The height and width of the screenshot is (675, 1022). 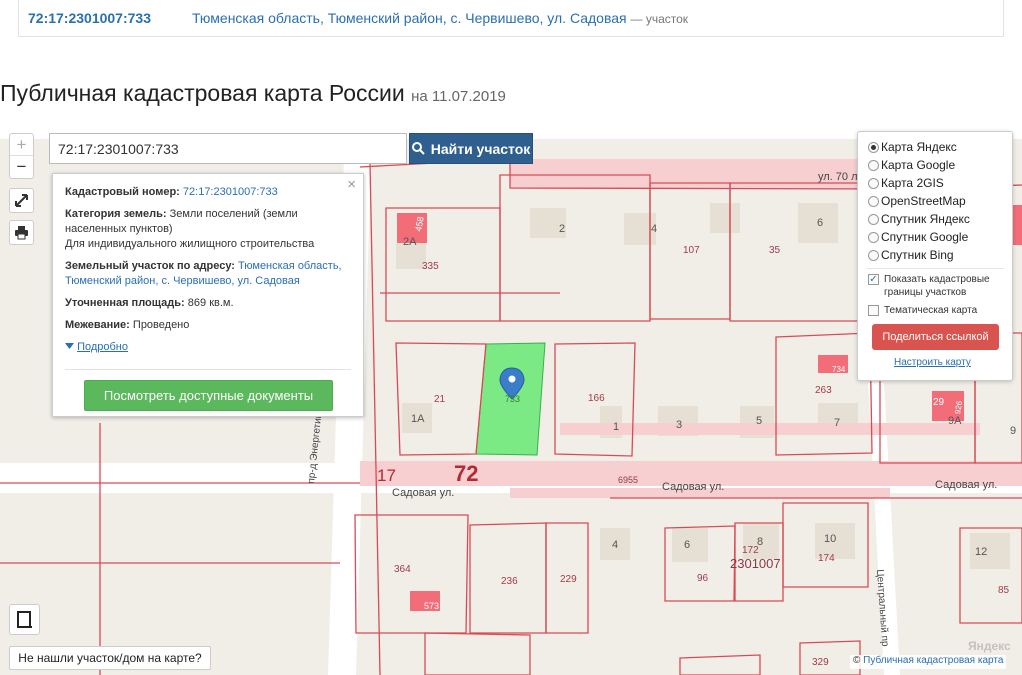 I want to click on info-survey-label: Межевание:, so click(x=97, y=325).